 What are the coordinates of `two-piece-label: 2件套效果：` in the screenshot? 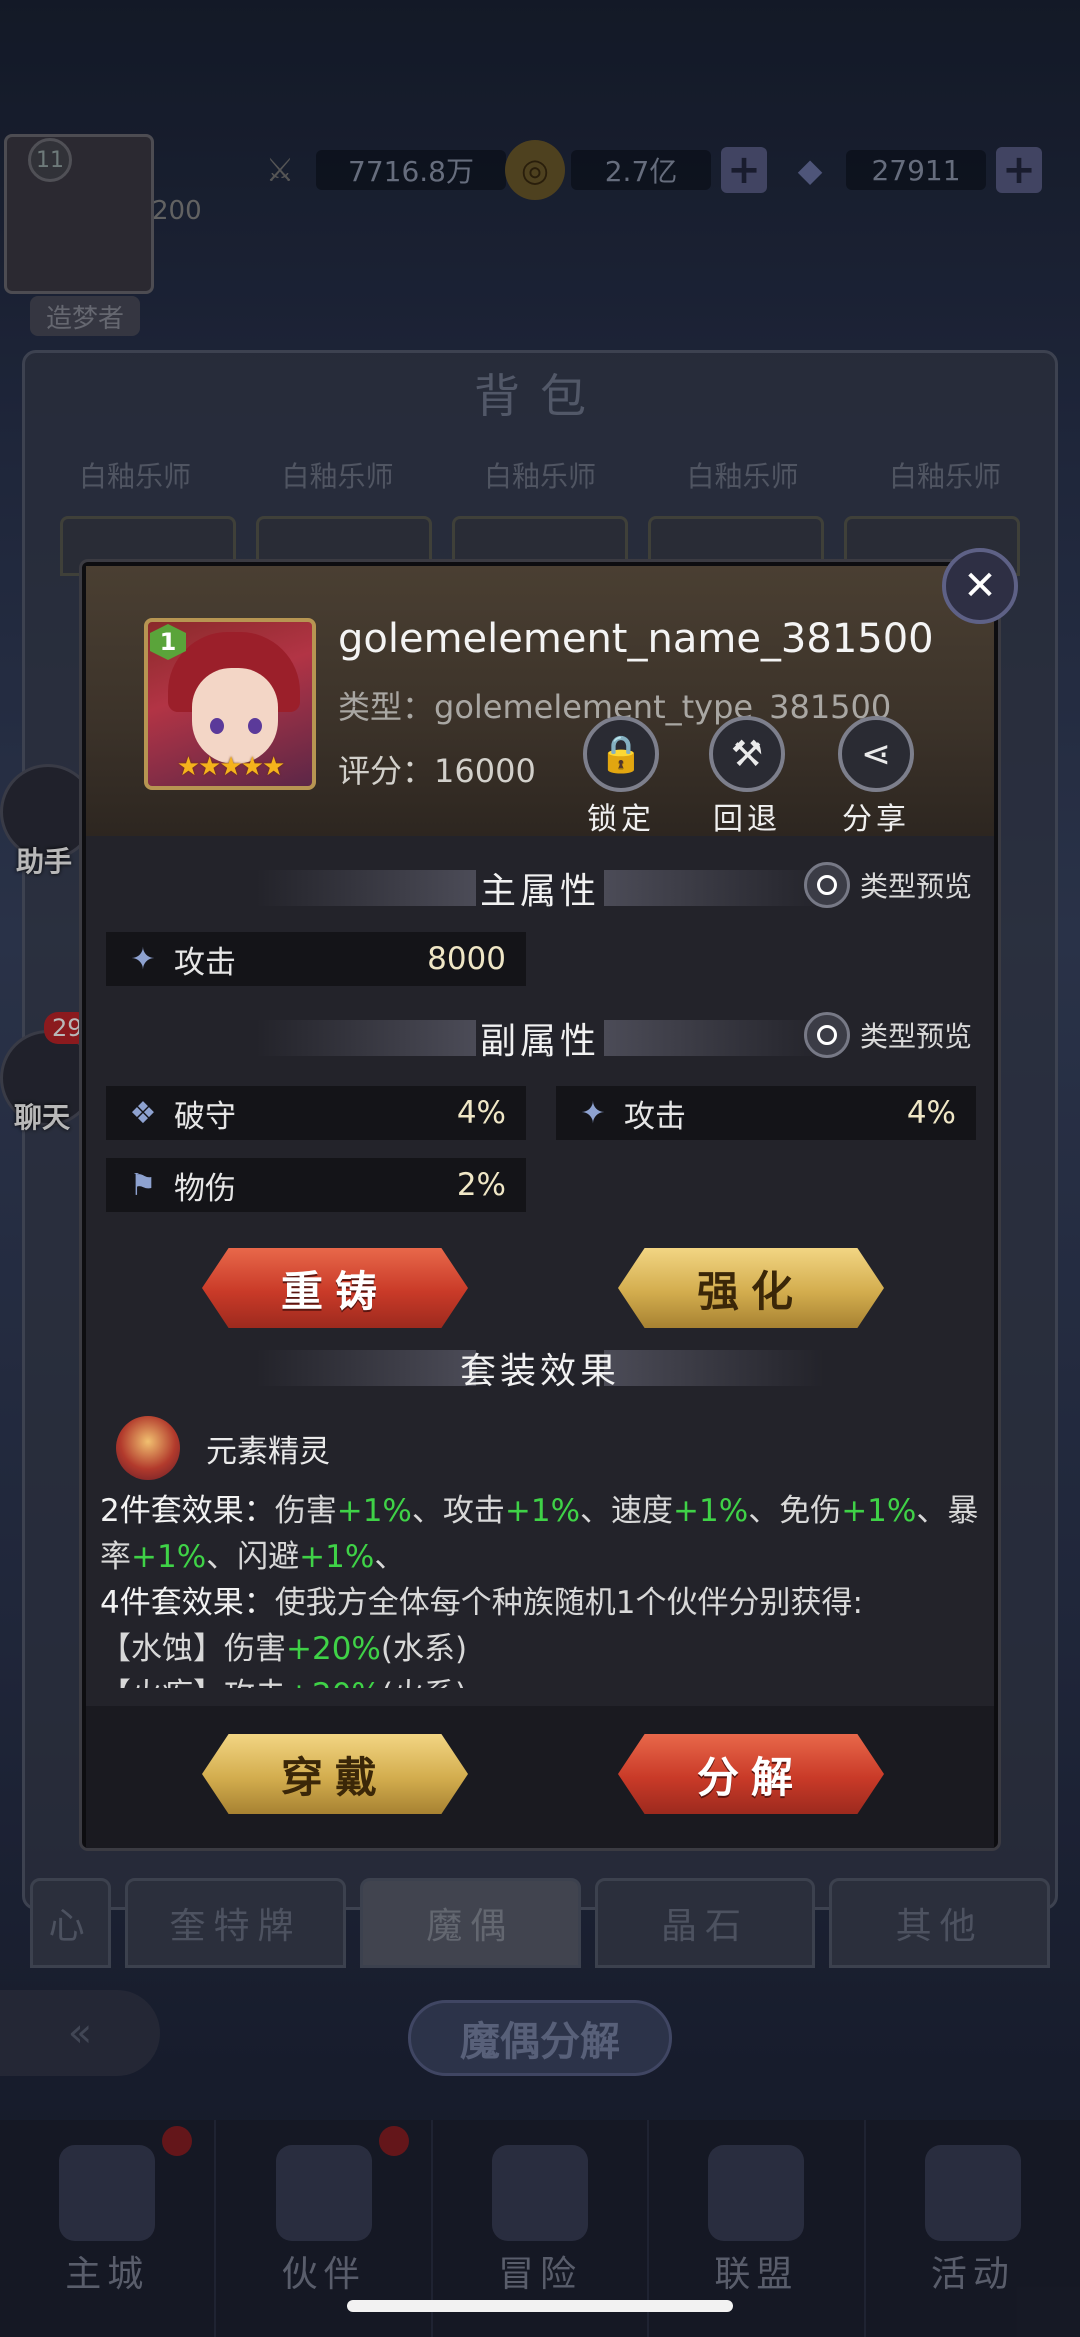 It's located at (187, 1511).